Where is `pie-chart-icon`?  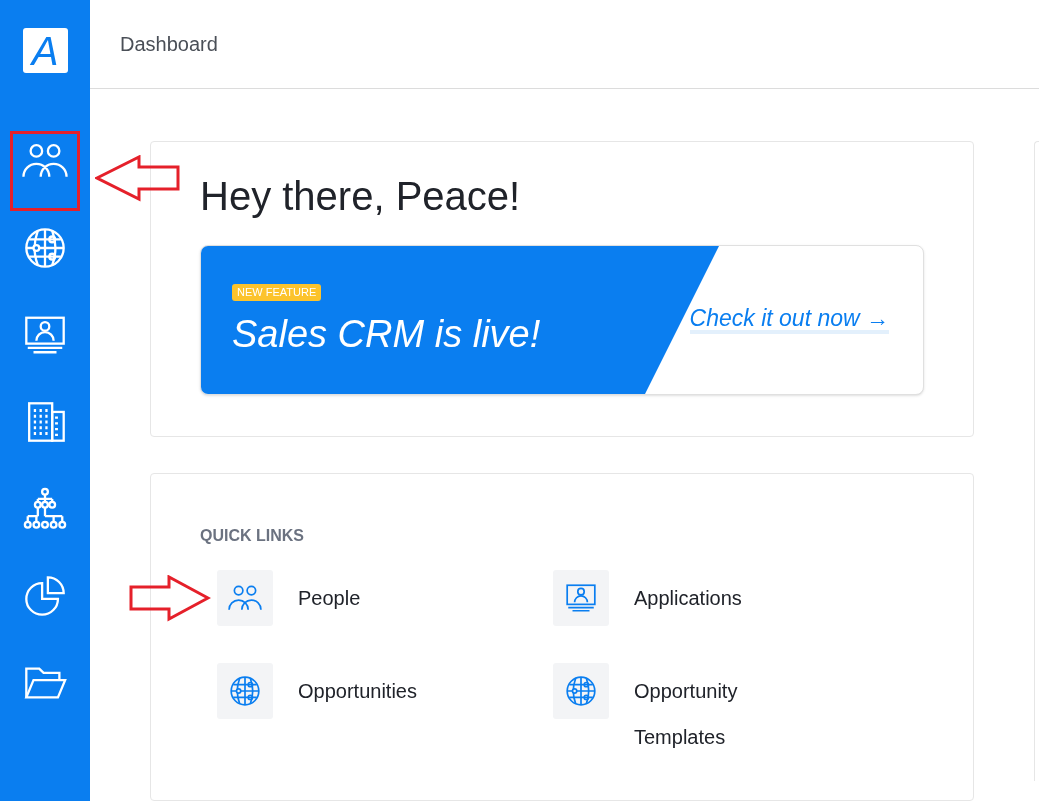
pie-chart-icon is located at coordinates (45, 596).